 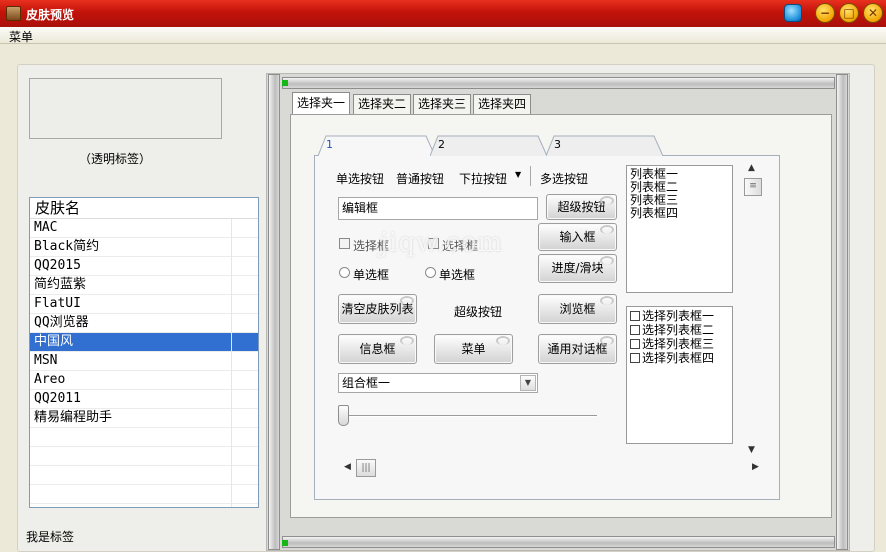 What do you see at coordinates (343, 415) in the screenshot?
I see `slider-thumb` at bounding box center [343, 415].